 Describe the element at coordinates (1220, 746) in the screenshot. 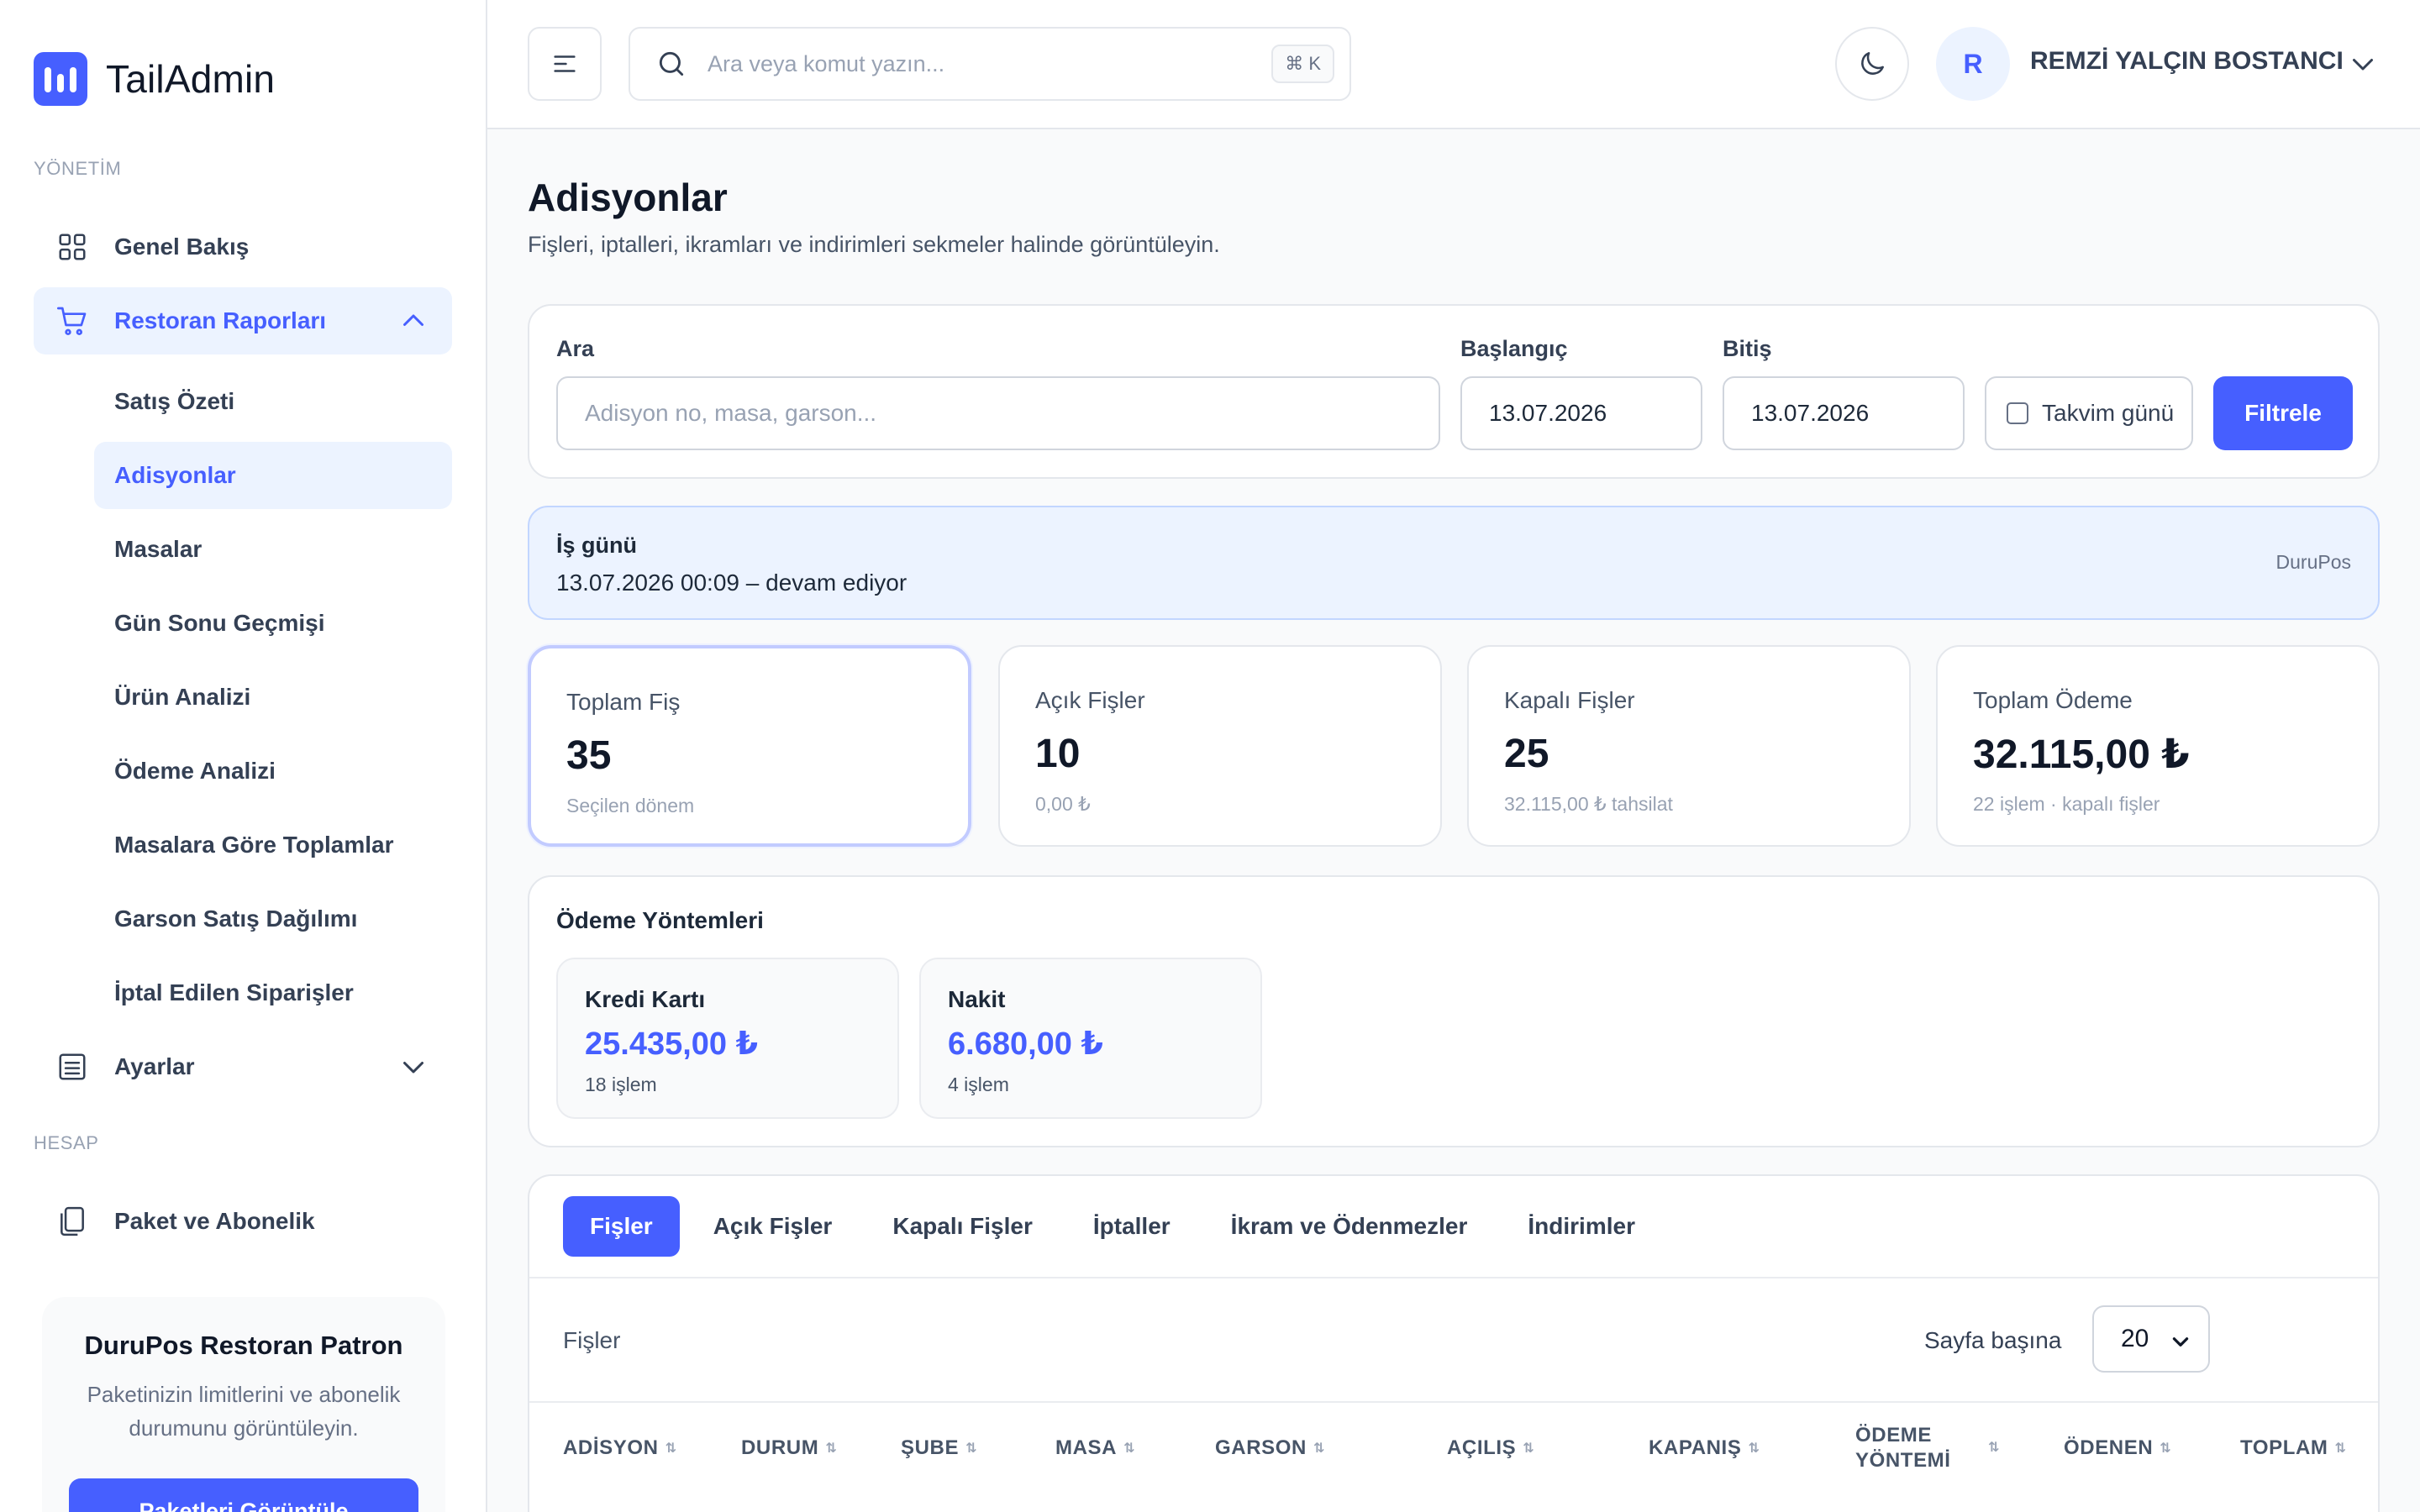

I see `stat-open-checks: Açık Fişler 10 0,00 ₺` at that location.